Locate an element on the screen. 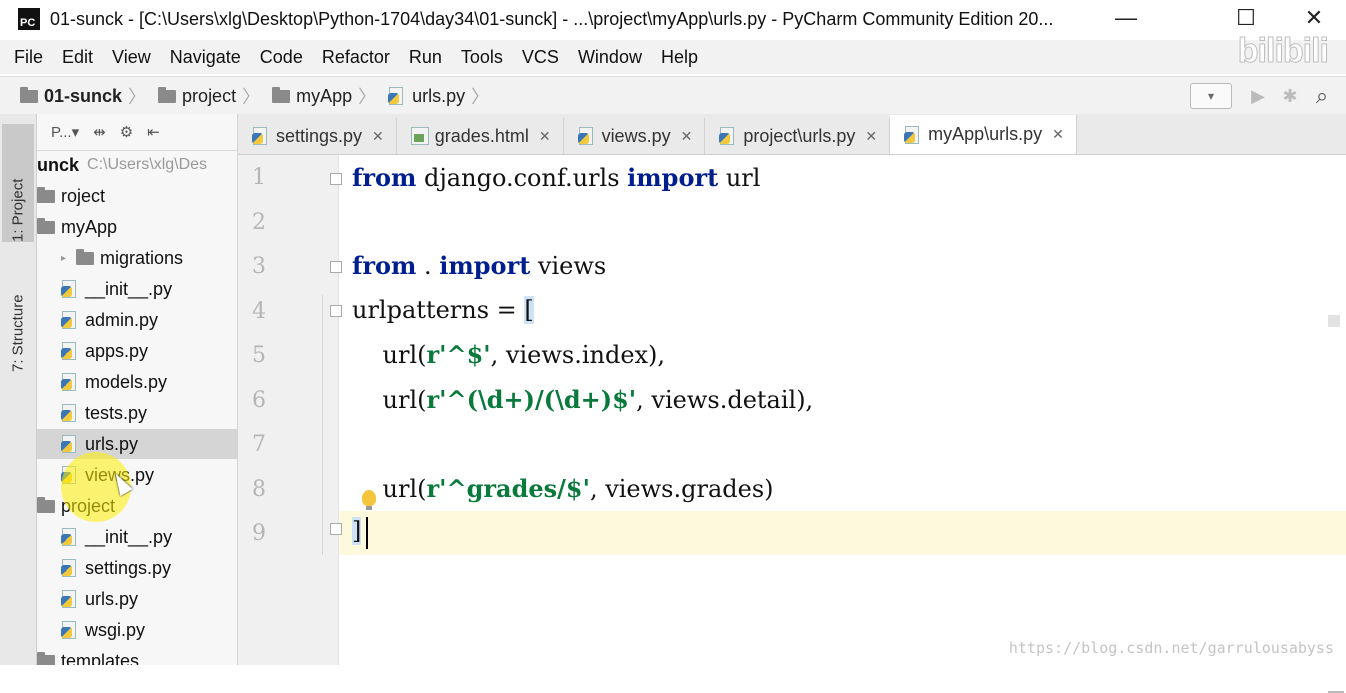 This screenshot has width=1346, height=693. line-number: 8 is located at coordinates (259, 489).